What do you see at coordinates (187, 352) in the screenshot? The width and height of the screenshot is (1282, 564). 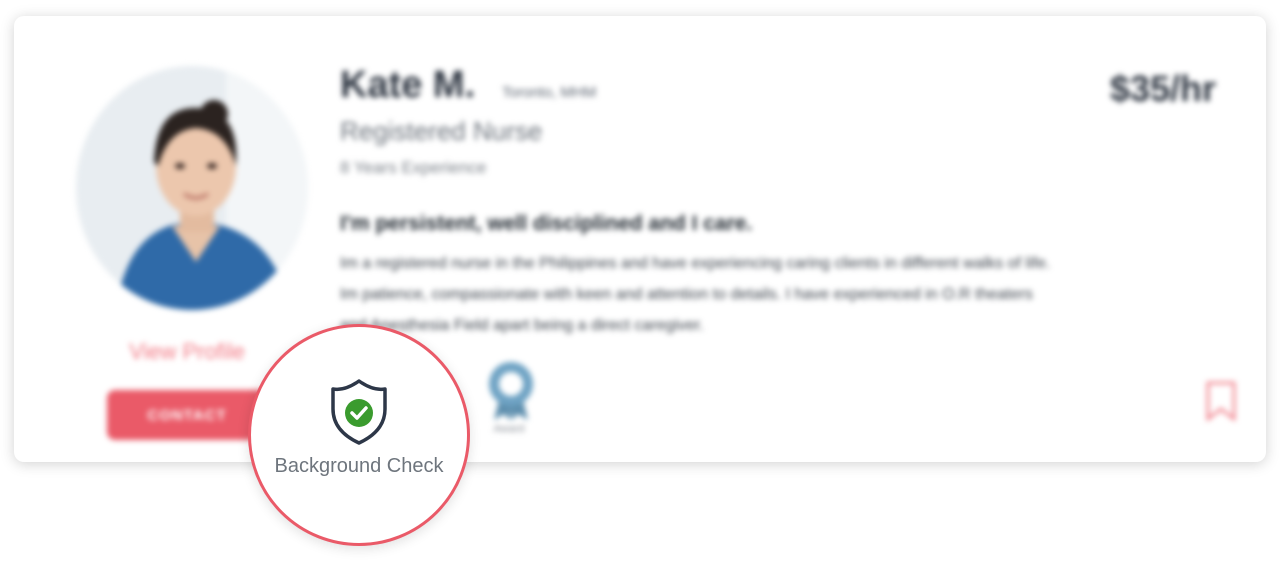 I see `view-profile-link: View Profile` at bounding box center [187, 352].